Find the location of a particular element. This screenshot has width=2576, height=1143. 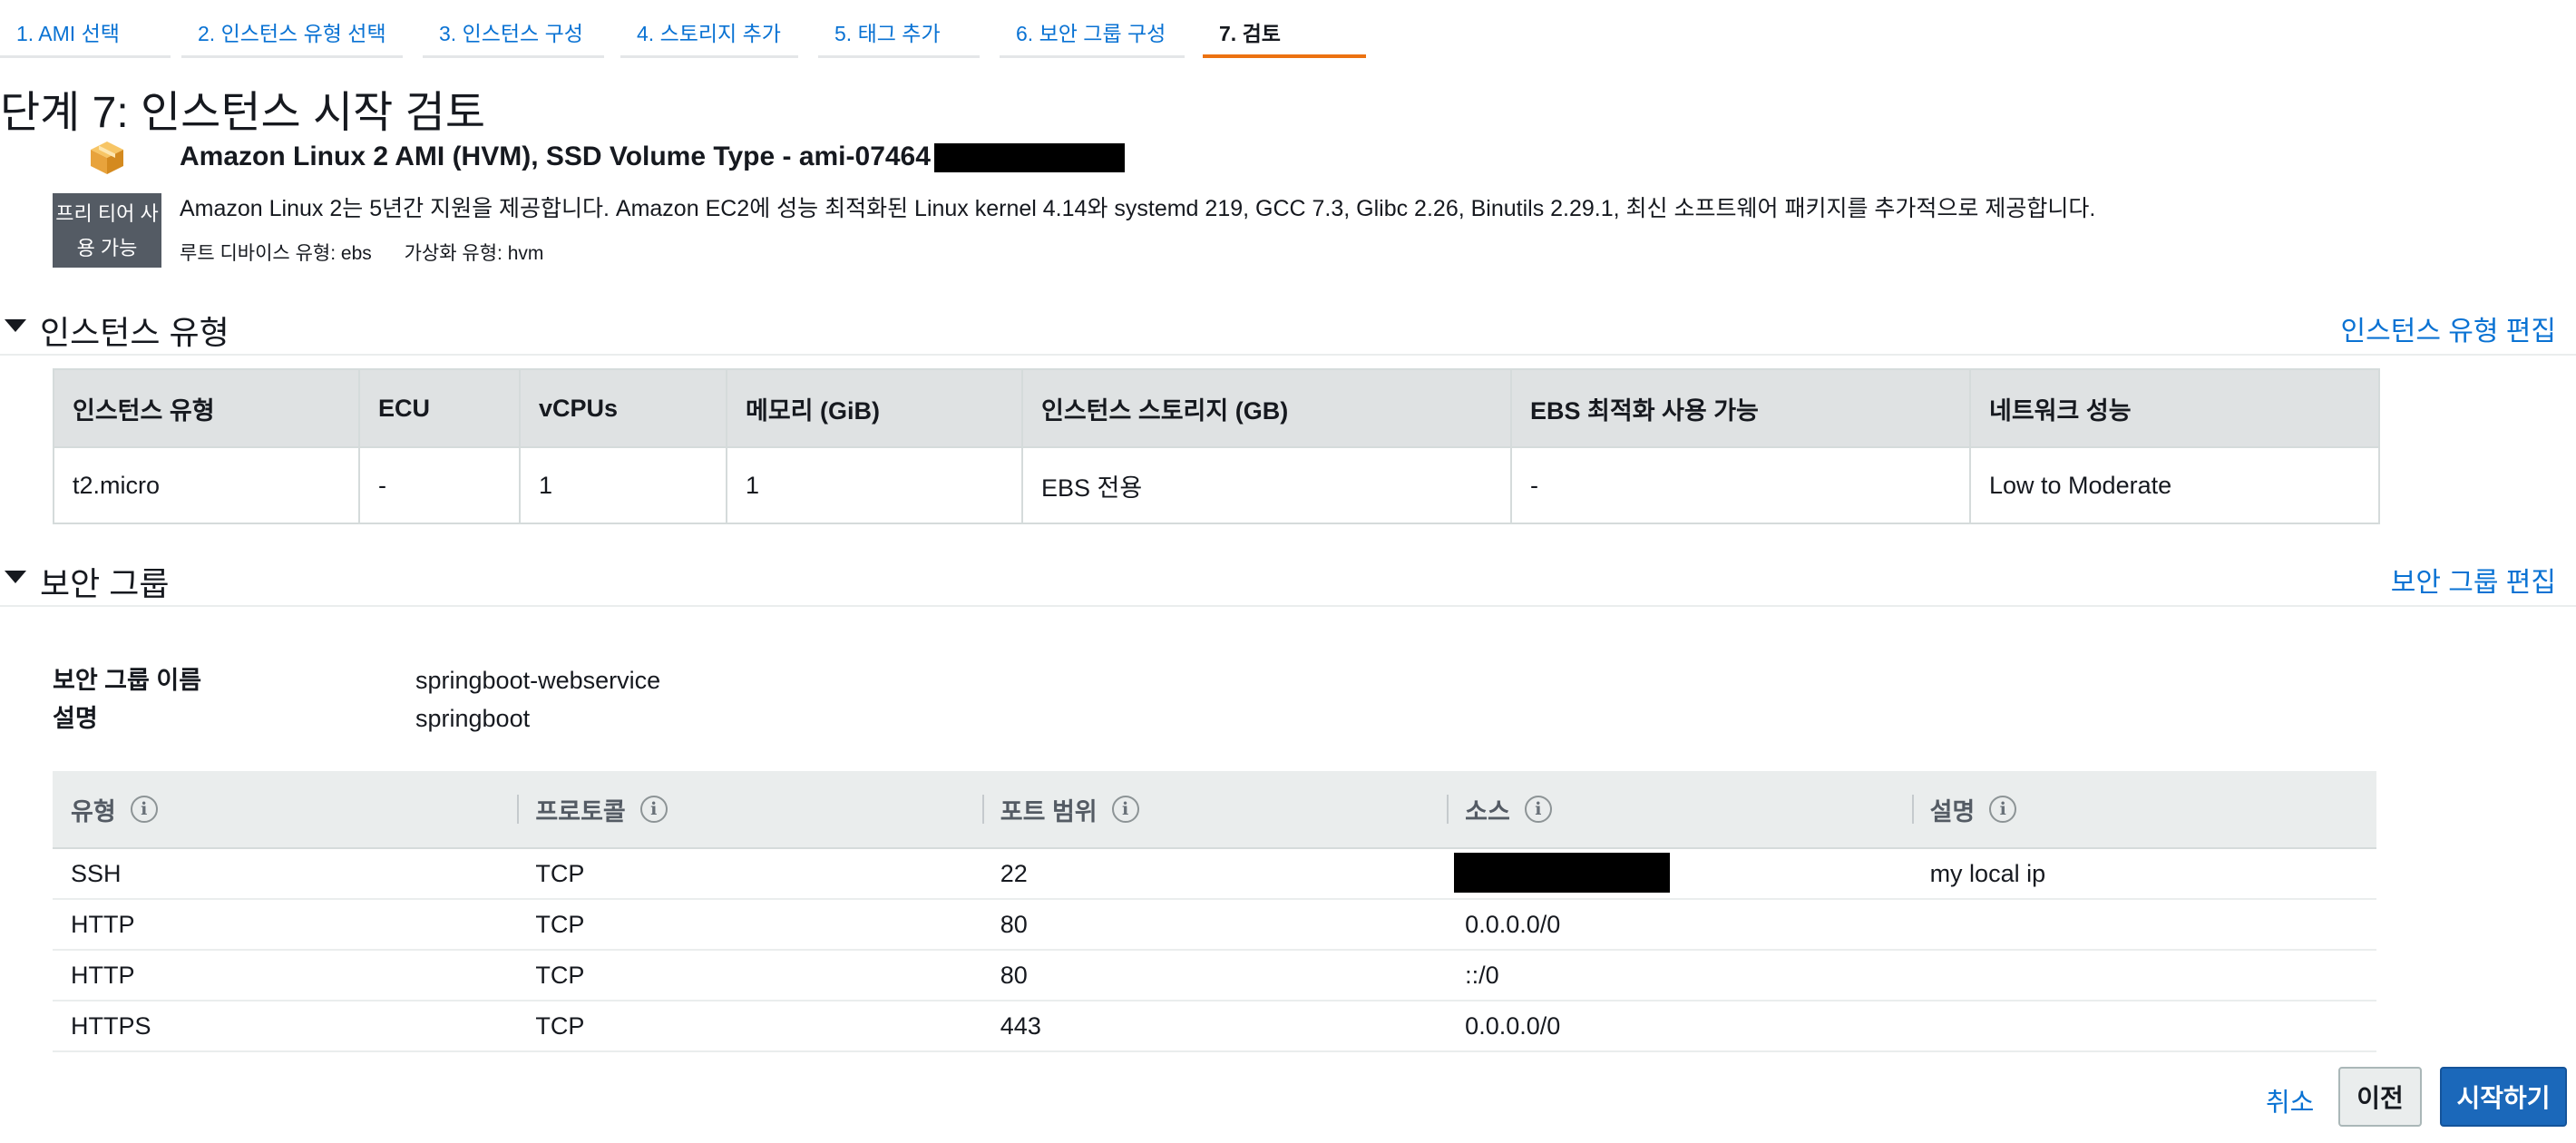

table-cell: EBS 전용 is located at coordinates (1267, 486).